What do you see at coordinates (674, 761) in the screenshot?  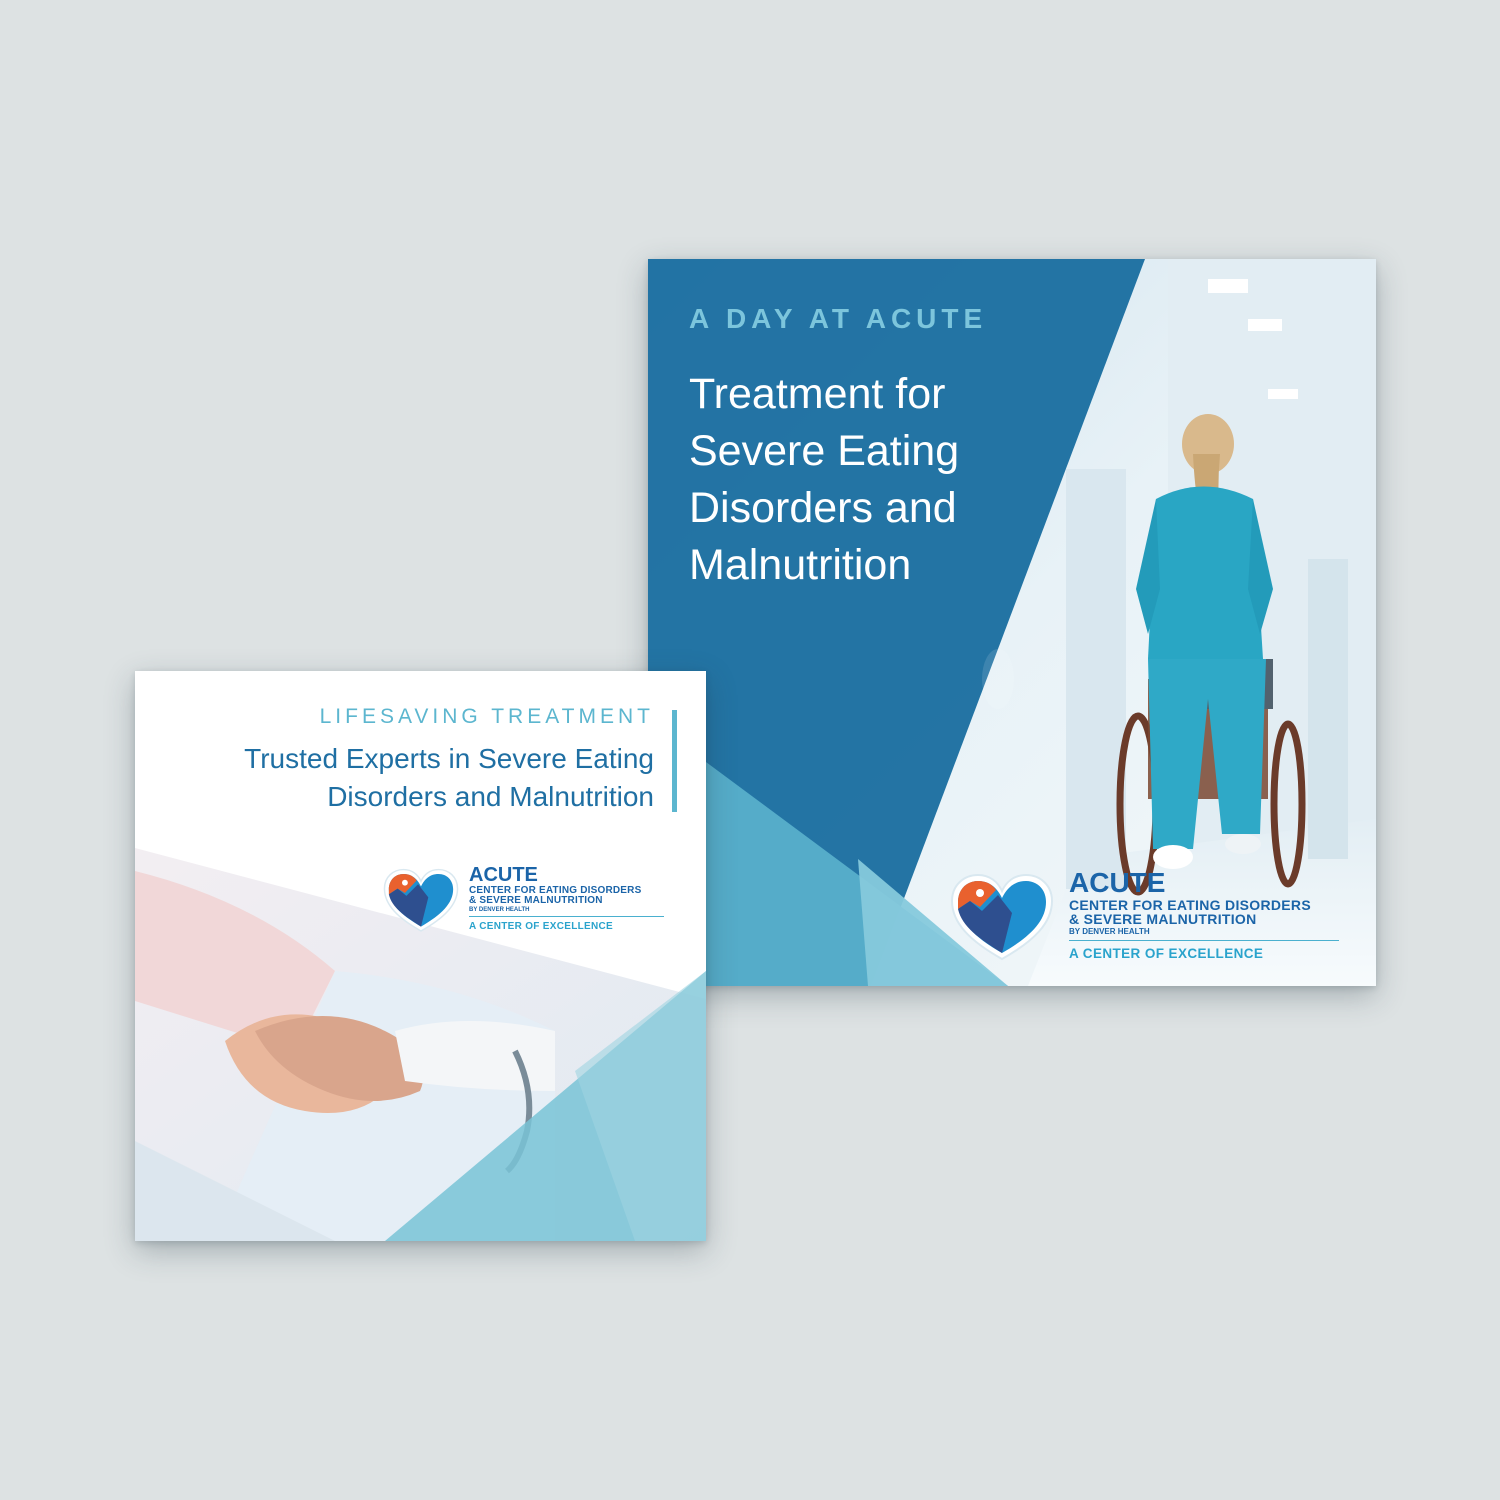 I see `accent-bar` at bounding box center [674, 761].